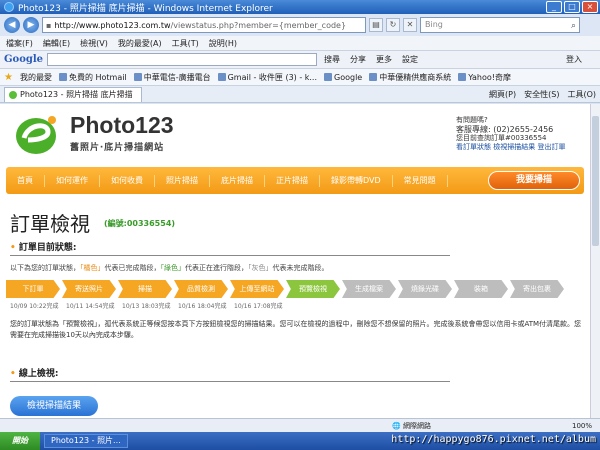 The width and height of the screenshot is (600, 450). I want to click on contact-phone: 客服專線: (02)2655-2456, so click(505, 129).